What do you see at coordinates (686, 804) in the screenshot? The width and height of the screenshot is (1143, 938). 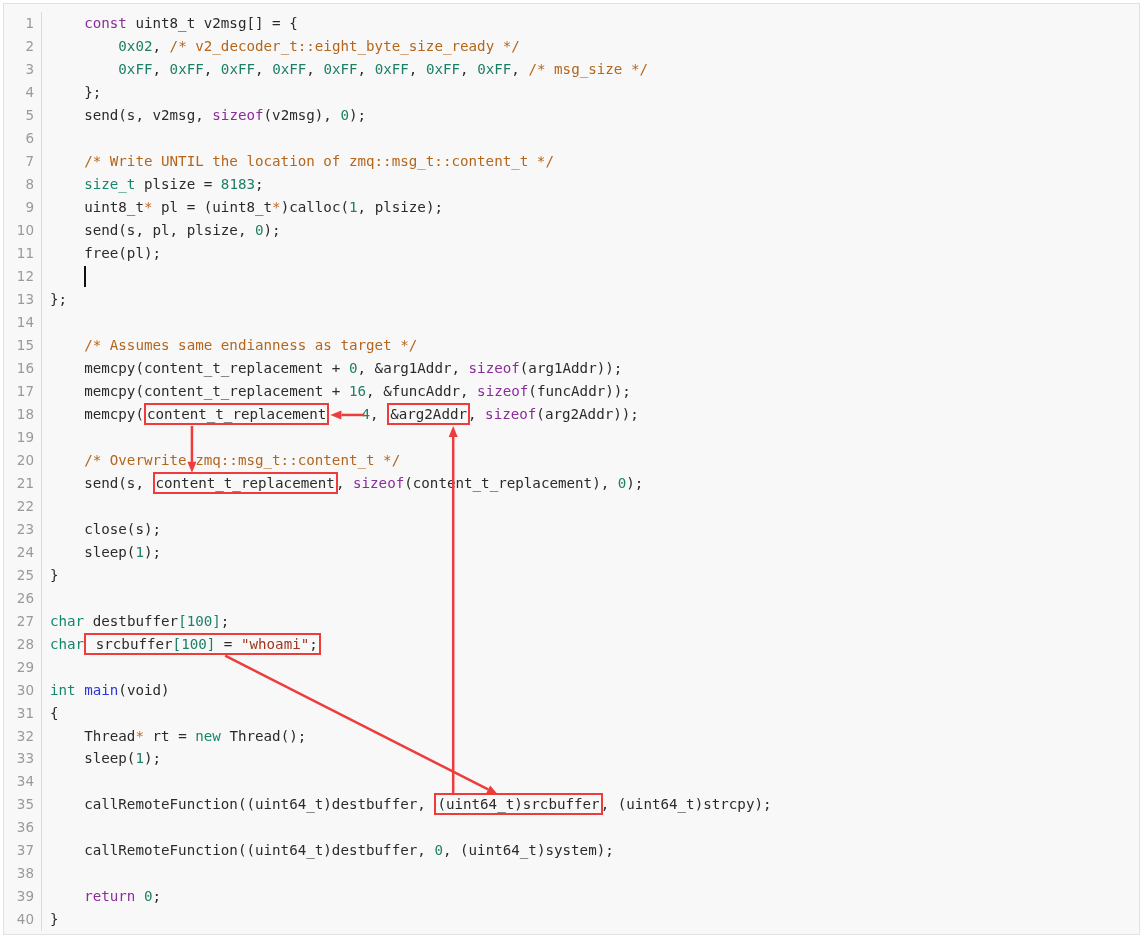 I see `code-text: , (uint64_t)strcpy);` at bounding box center [686, 804].